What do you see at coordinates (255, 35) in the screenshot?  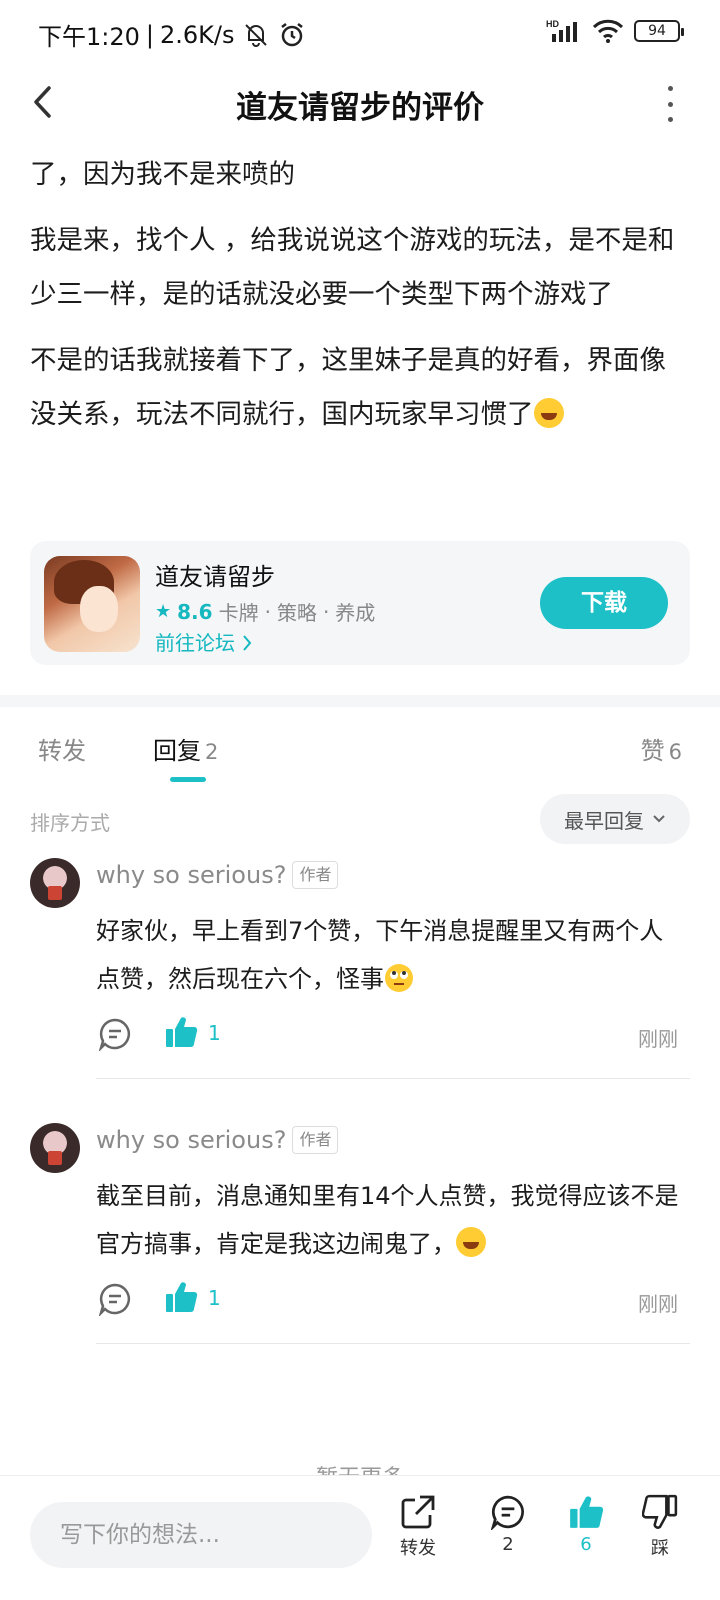 I see `mute-bell-icon` at bounding box center [255, 35].